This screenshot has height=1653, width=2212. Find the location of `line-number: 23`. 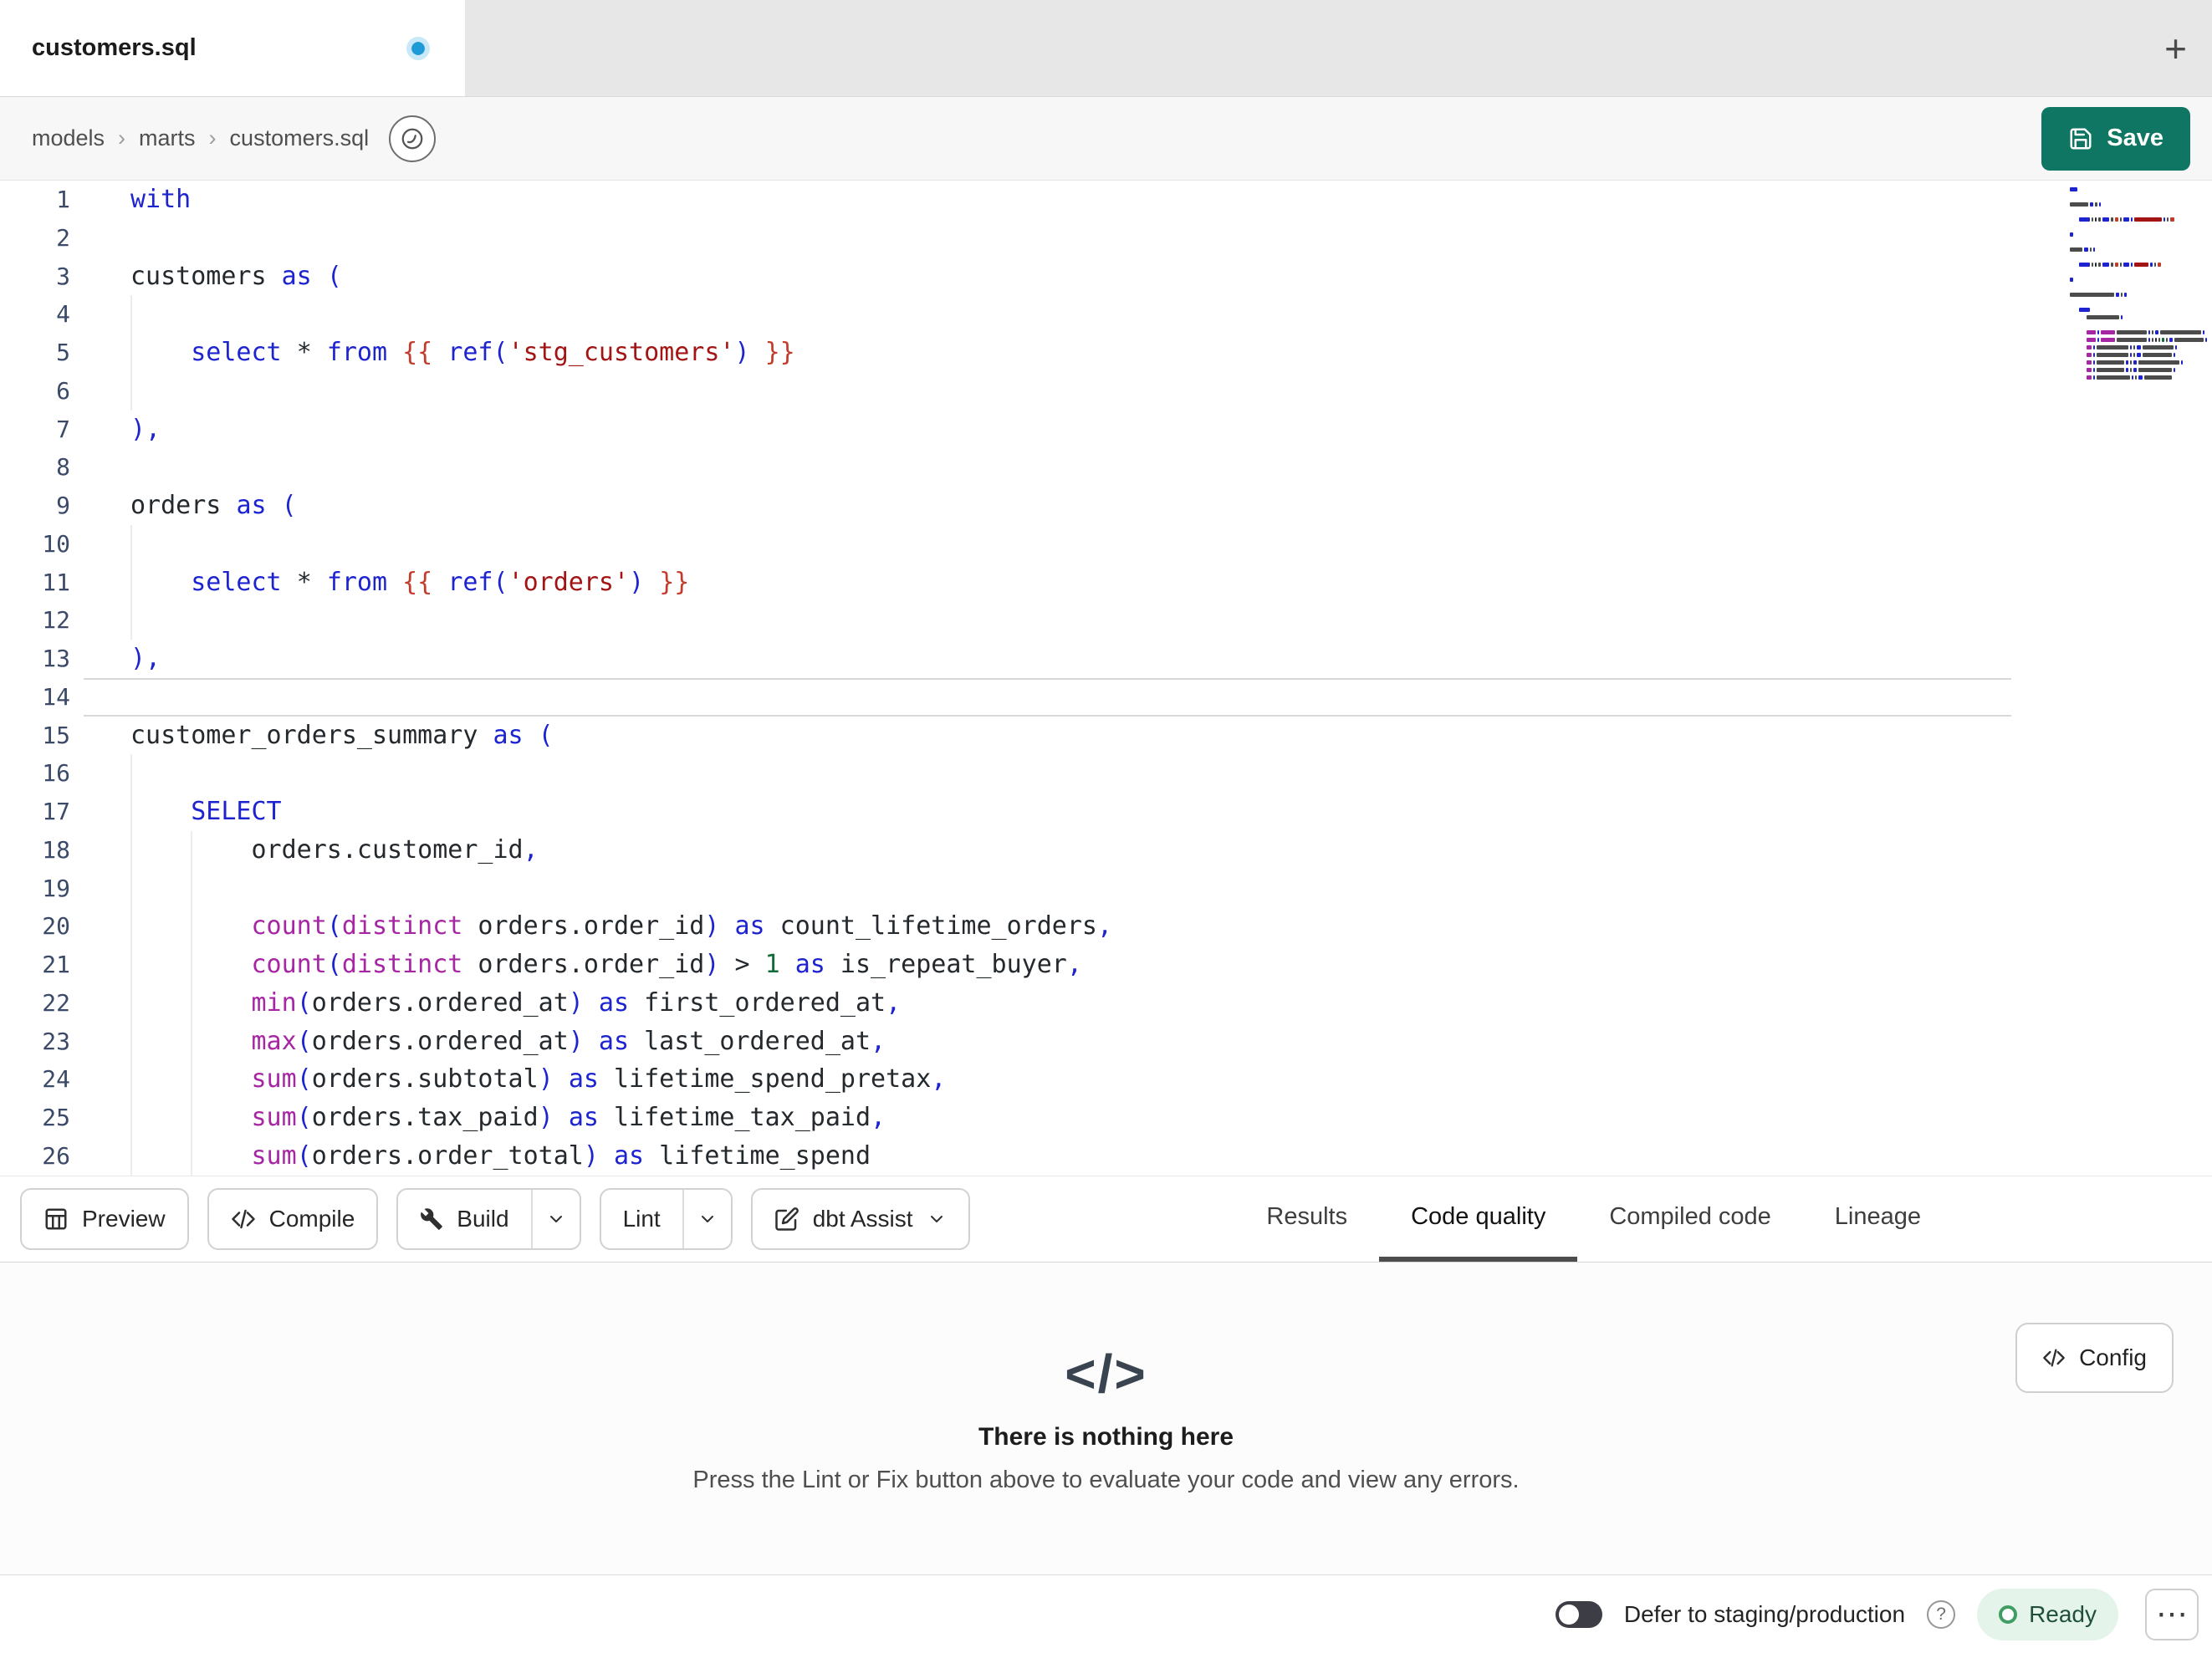

line-number: 23 is located at coordinates (42, 1042).